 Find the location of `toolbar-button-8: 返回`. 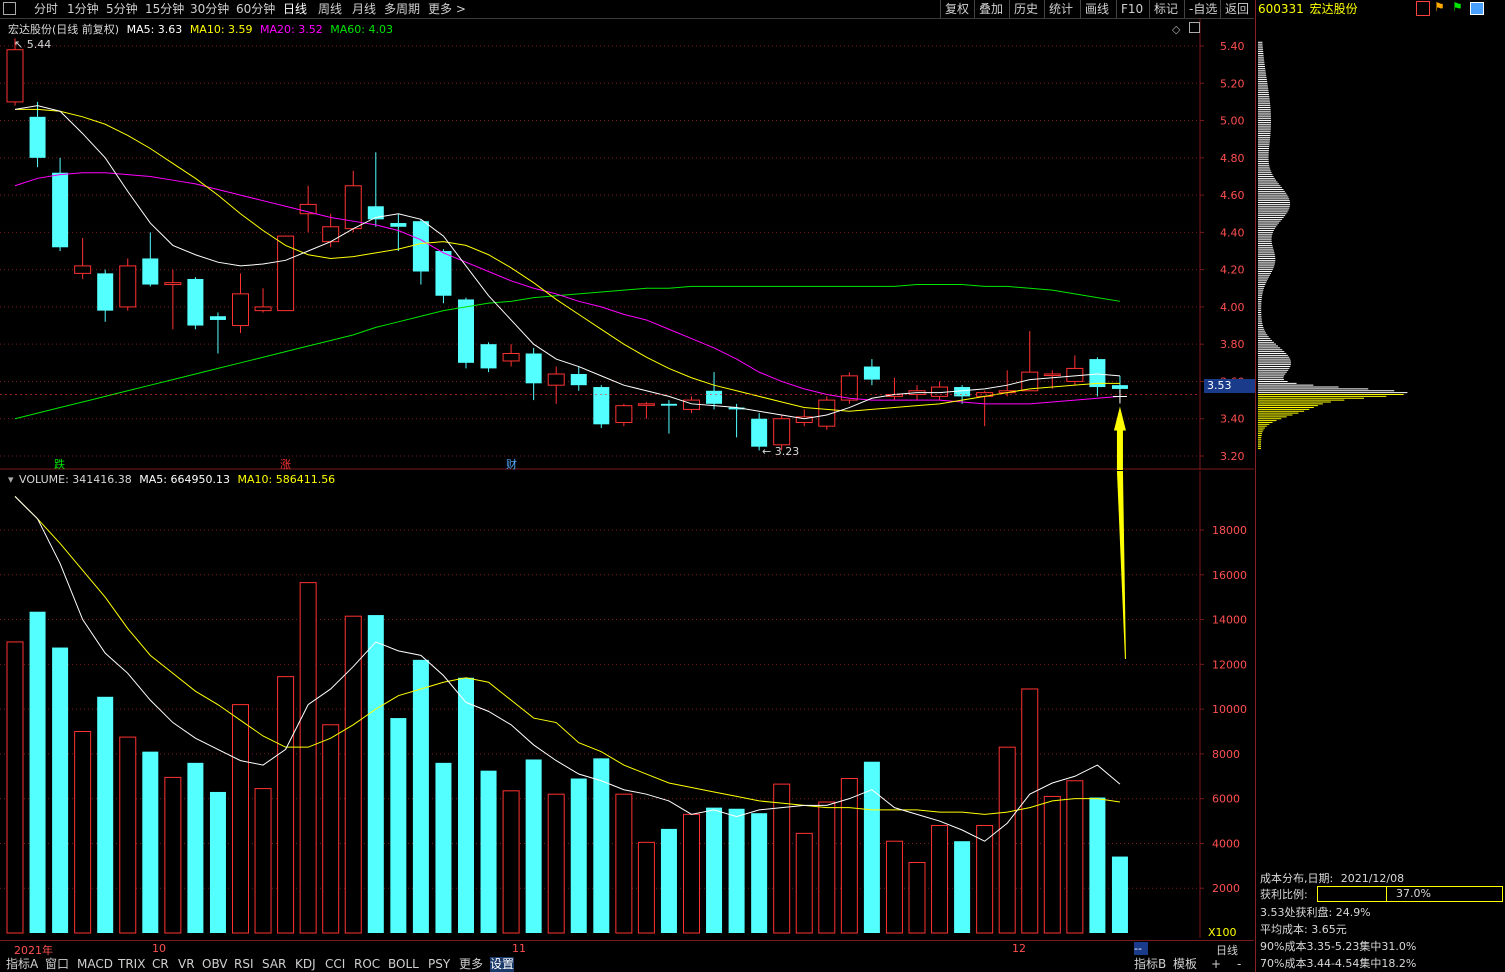

toolbar-button-8: 返回 is located at coordinates (1236, 9).